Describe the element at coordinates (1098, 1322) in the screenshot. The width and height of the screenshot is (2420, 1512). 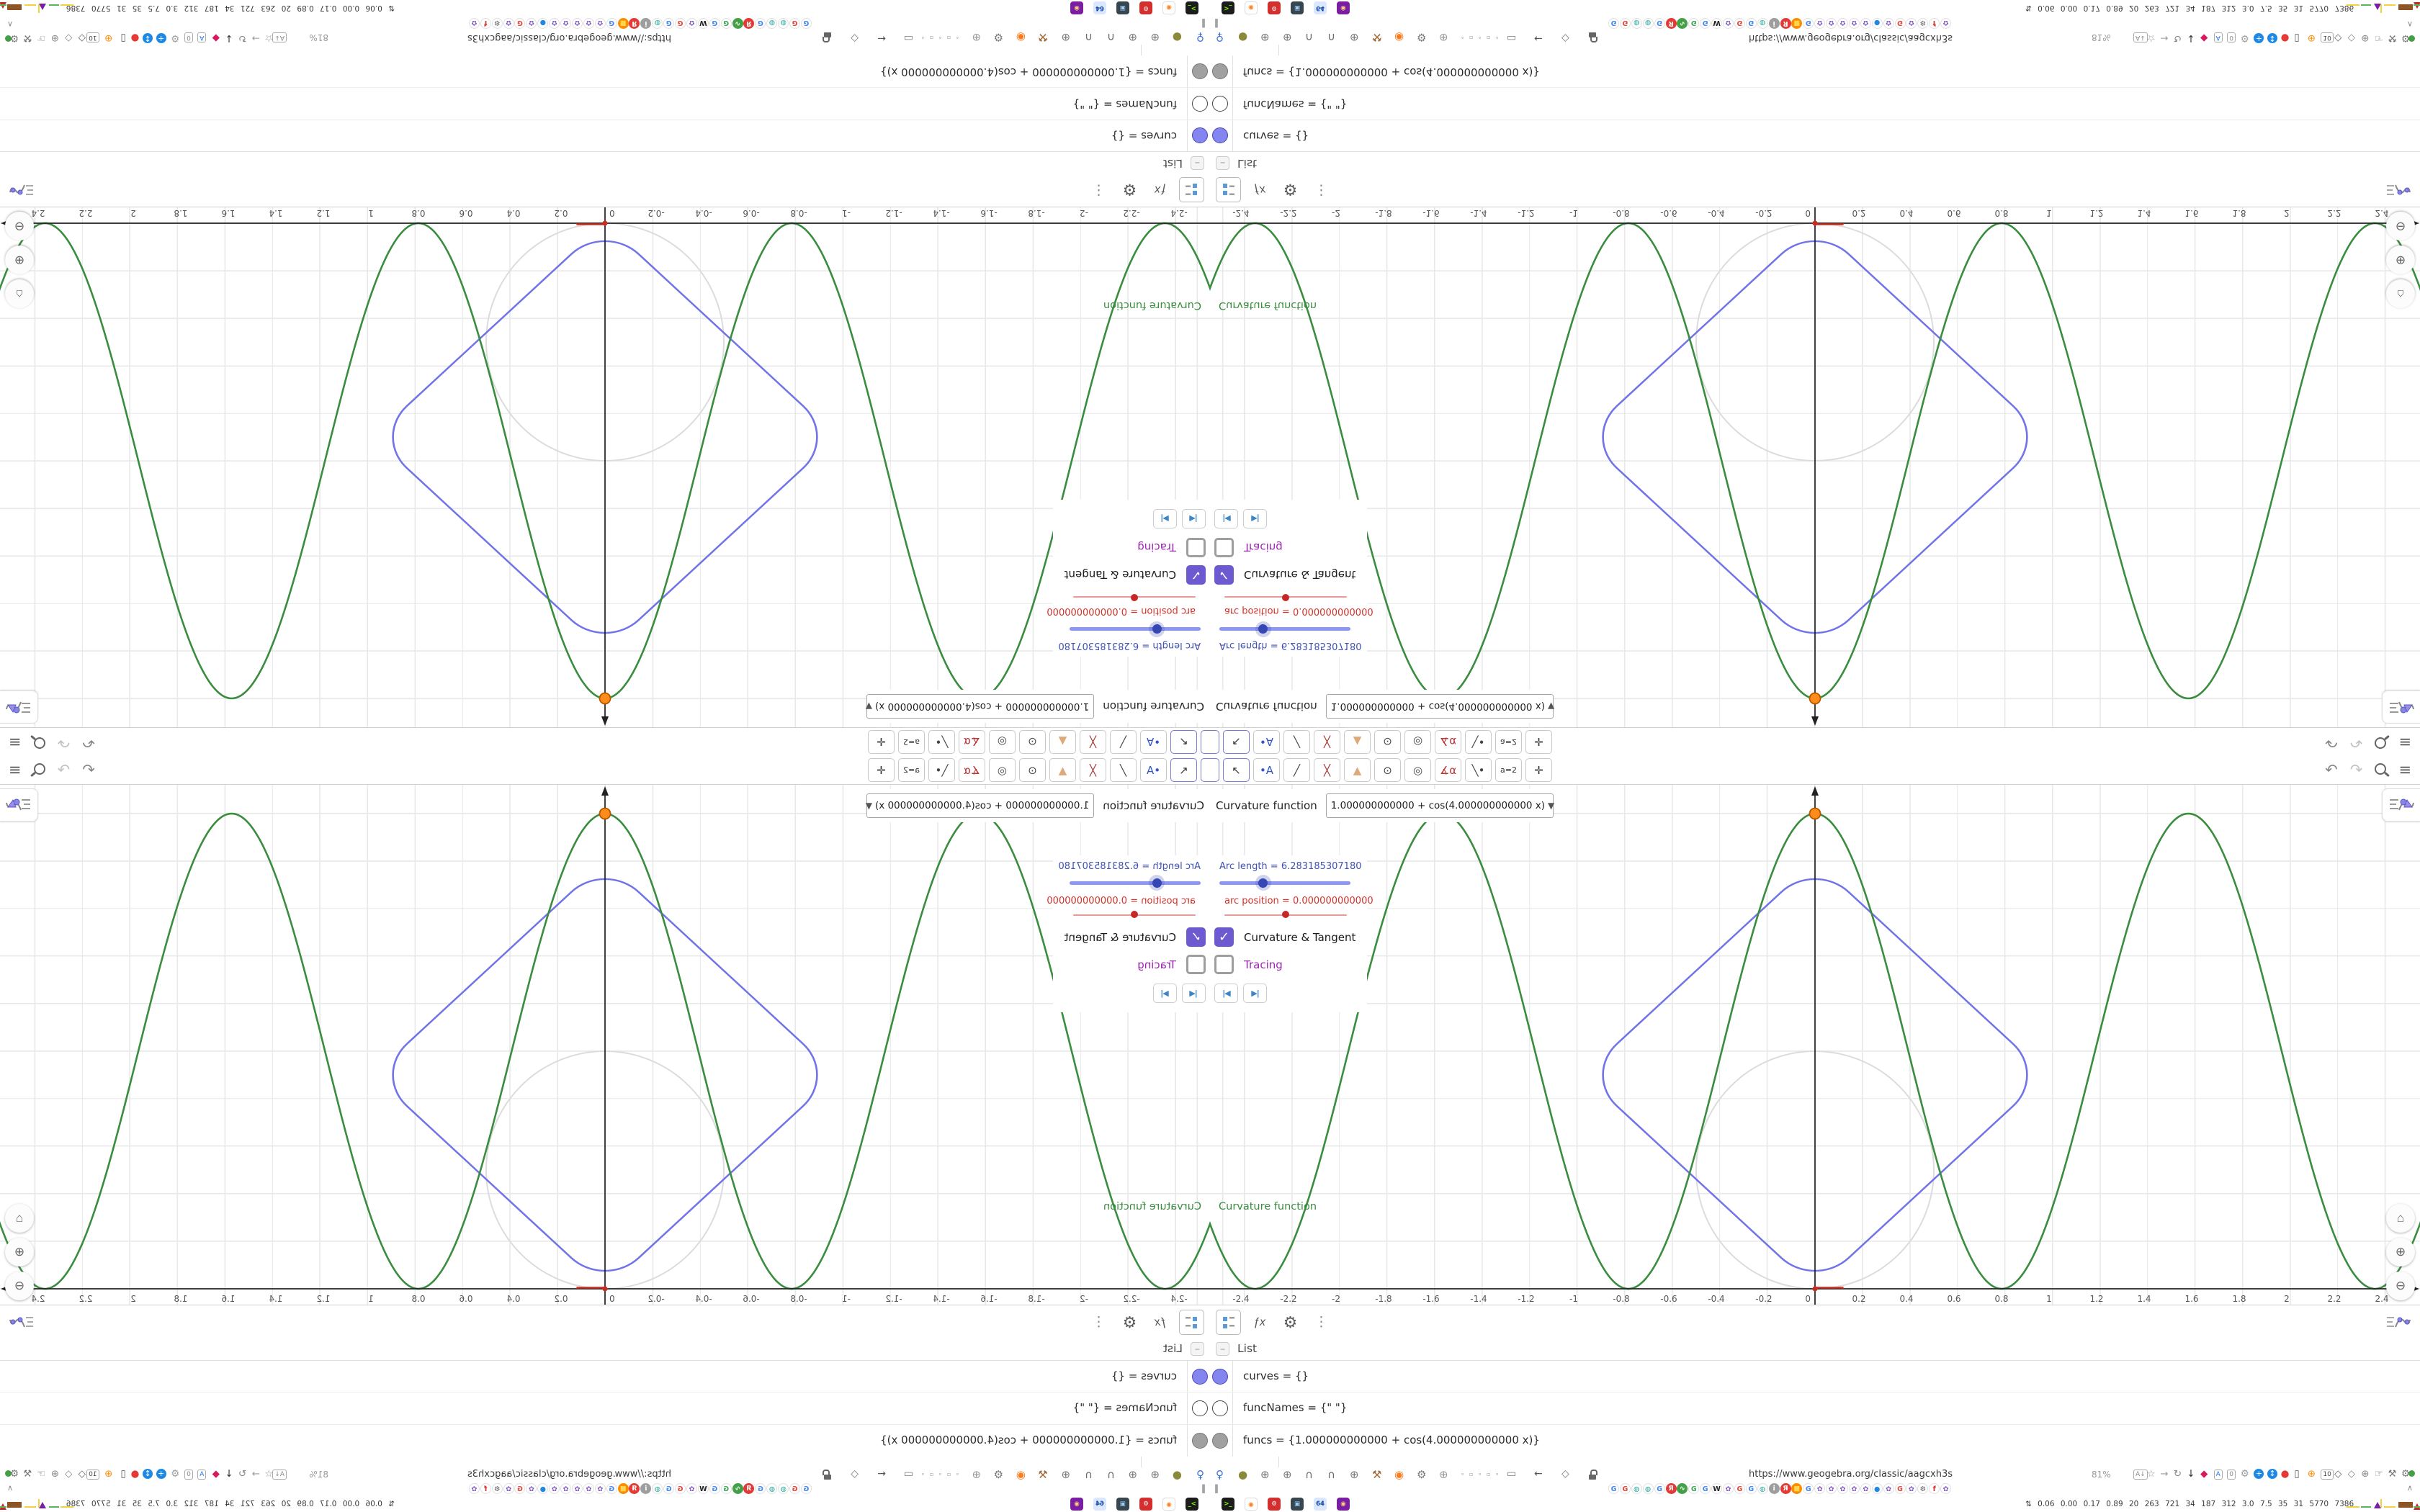
I see `more-menu-button: ⋮` at that location.